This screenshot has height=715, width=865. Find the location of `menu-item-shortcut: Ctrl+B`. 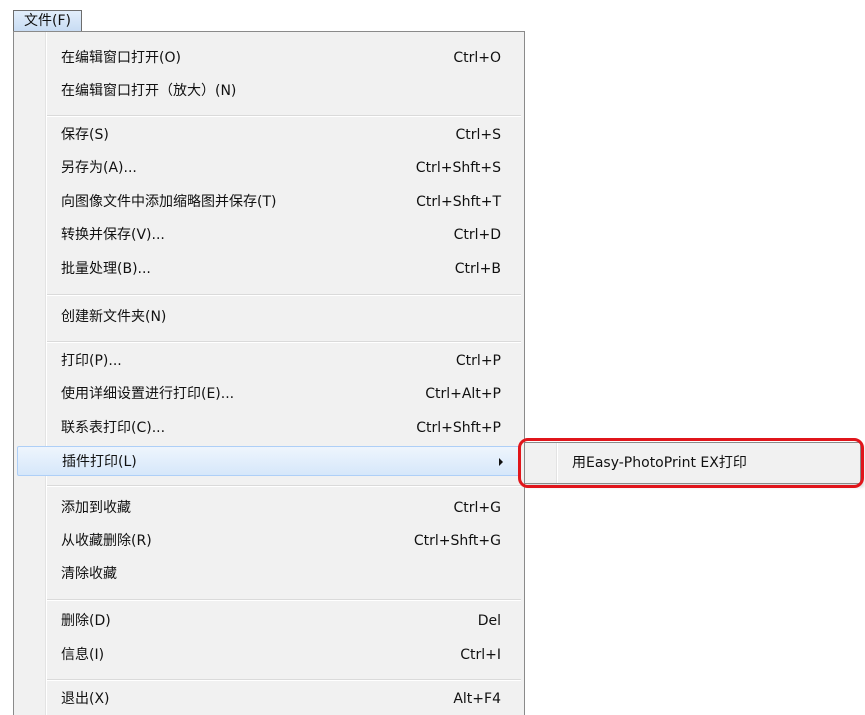

menu-item-shortcut: Ctrl+B is located at coordinates (477, 269).